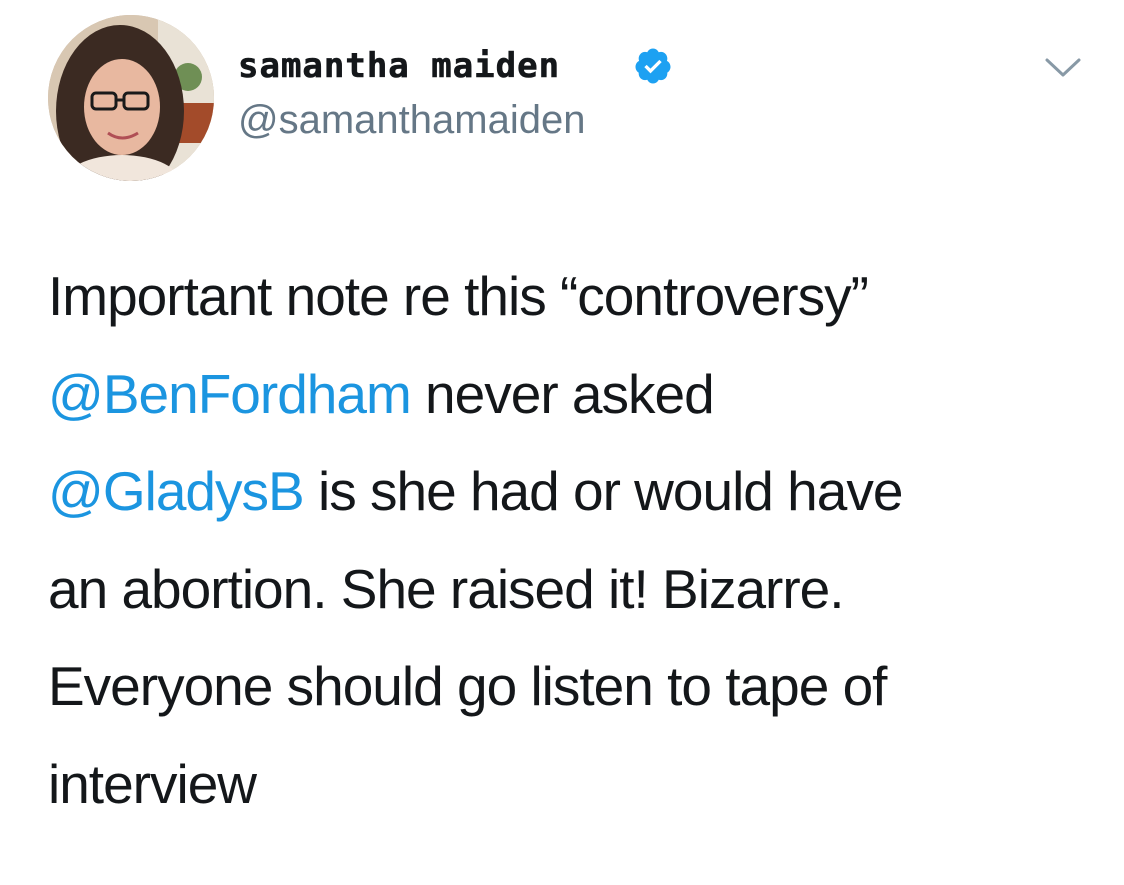 Image resolution: width=1124 pixels, height=885 pixels. I want to click on tweet-text-line: interview, so click(152, 783).